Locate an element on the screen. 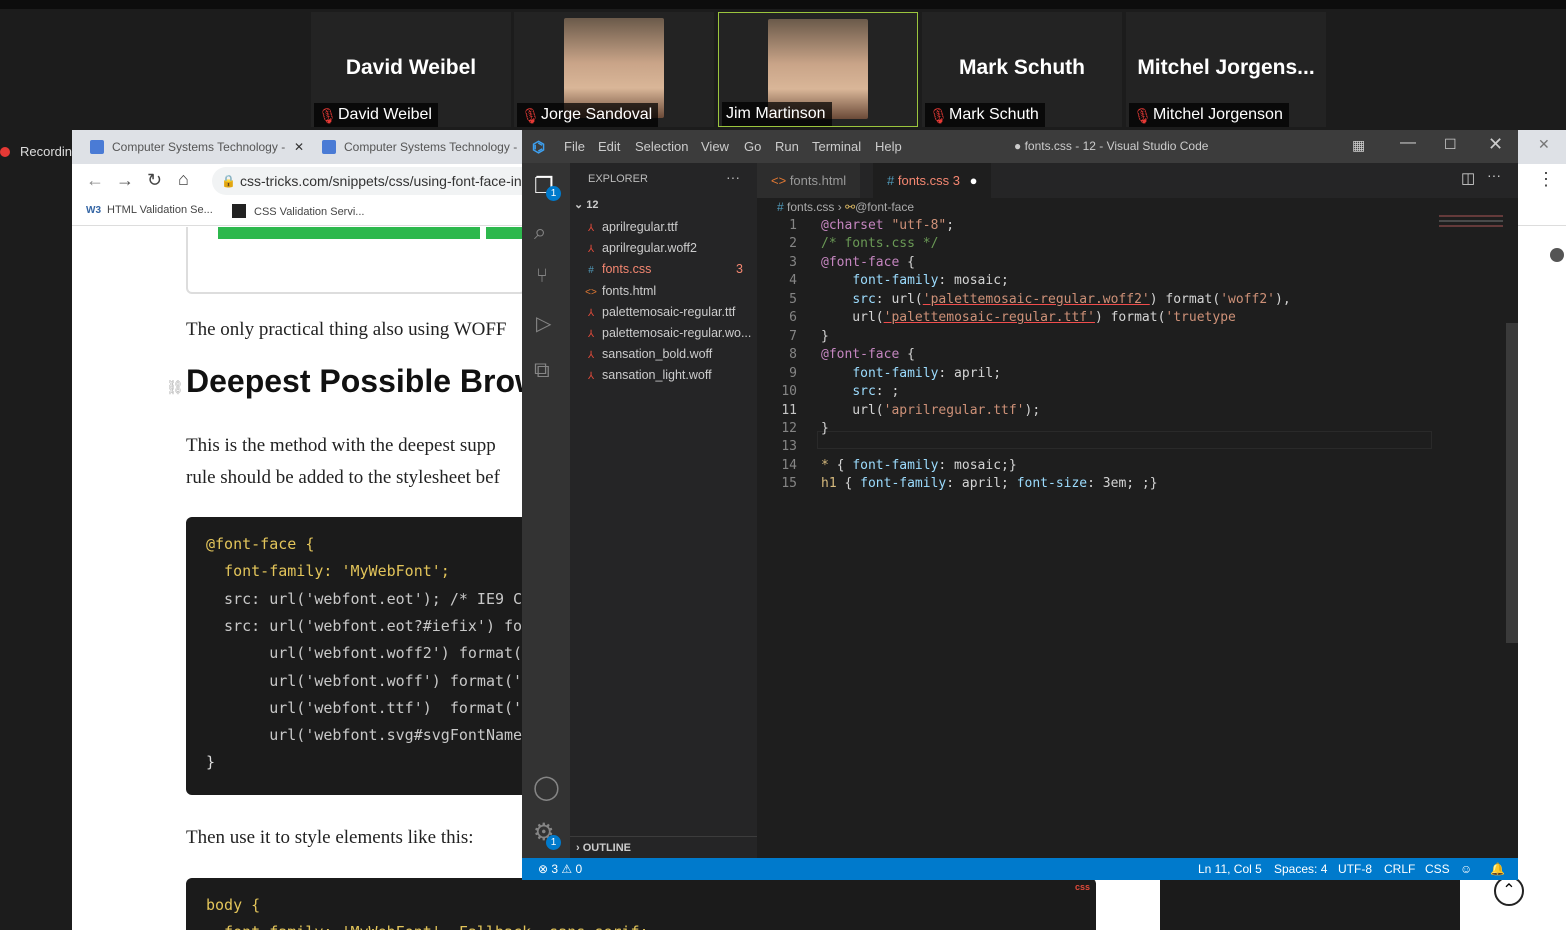 Image resolution: width=1566 pixels, height=930 pixels. outline-section: › OUTLINE is located at coordinates (663, 847).